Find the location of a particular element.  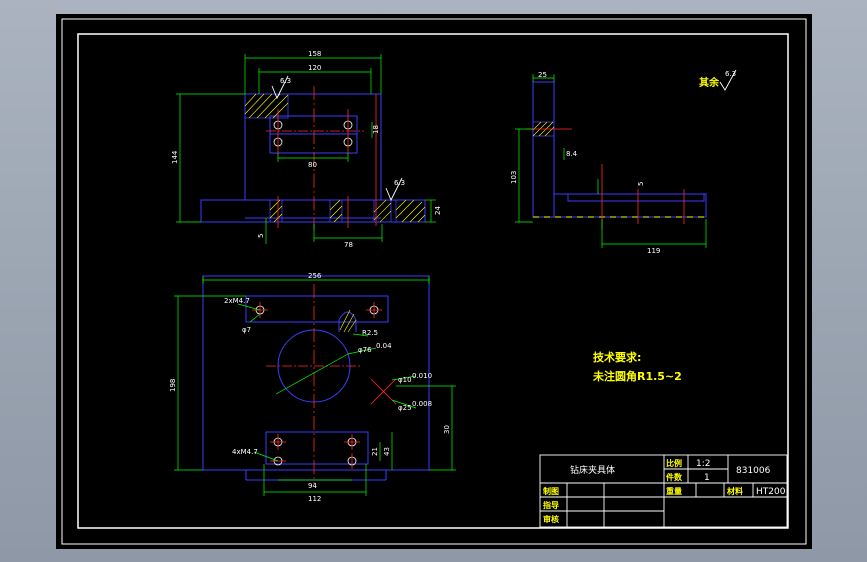

drawn-label: 制图 is located at coordinates (551, 491).